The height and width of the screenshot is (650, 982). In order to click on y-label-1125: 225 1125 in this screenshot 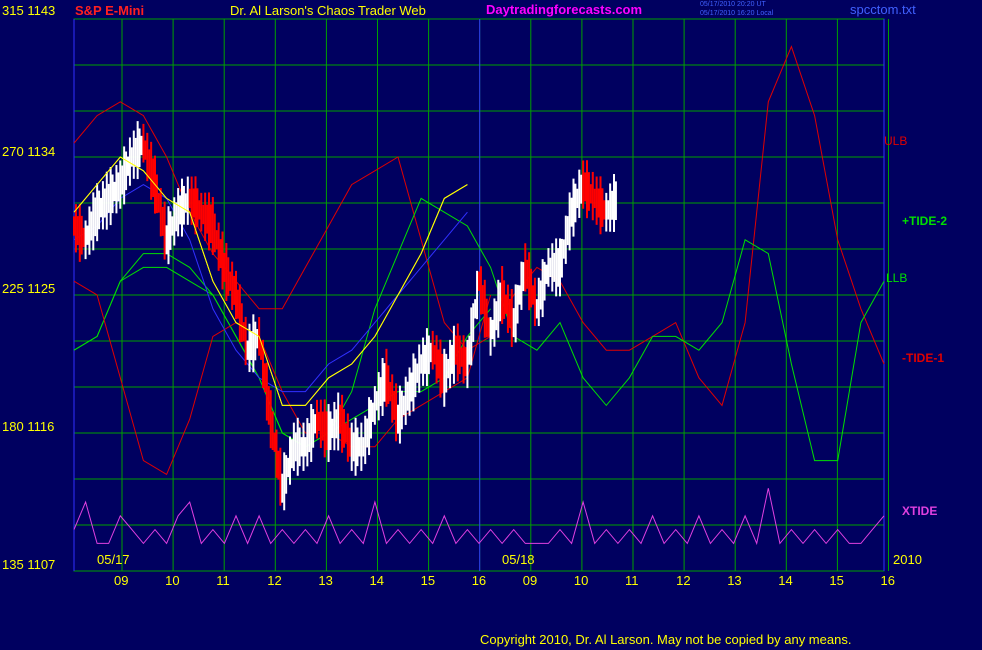, I will do `click(29, 288)`.